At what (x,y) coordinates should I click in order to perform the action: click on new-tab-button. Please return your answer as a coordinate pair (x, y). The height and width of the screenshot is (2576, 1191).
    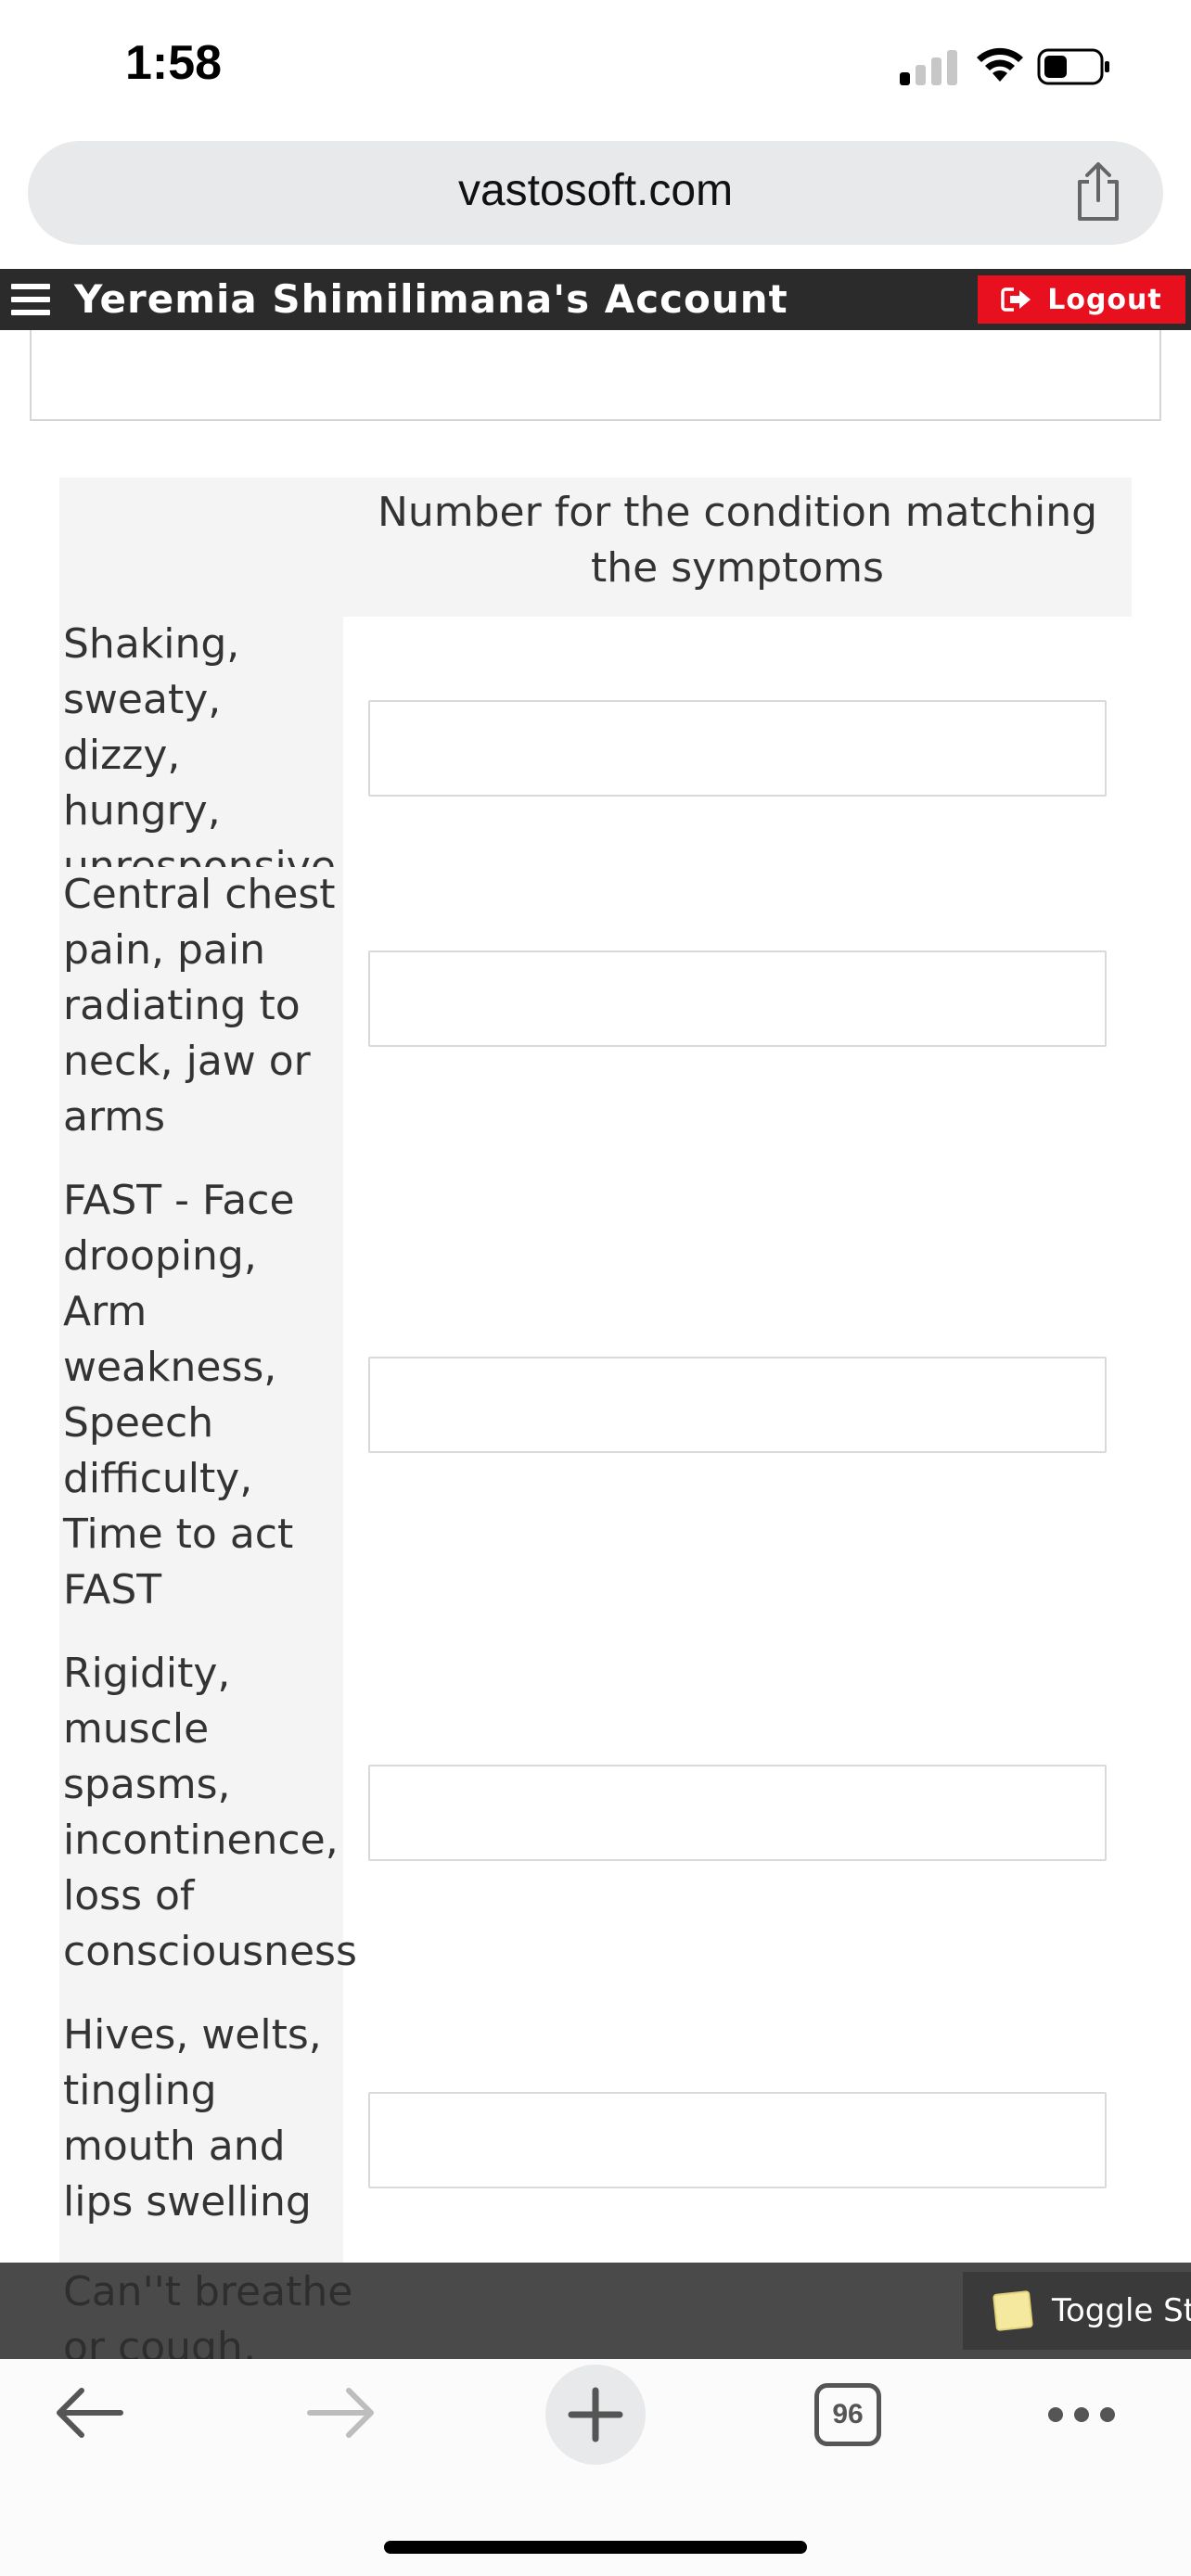
    Looking at the image, I should click on (595, 2415).